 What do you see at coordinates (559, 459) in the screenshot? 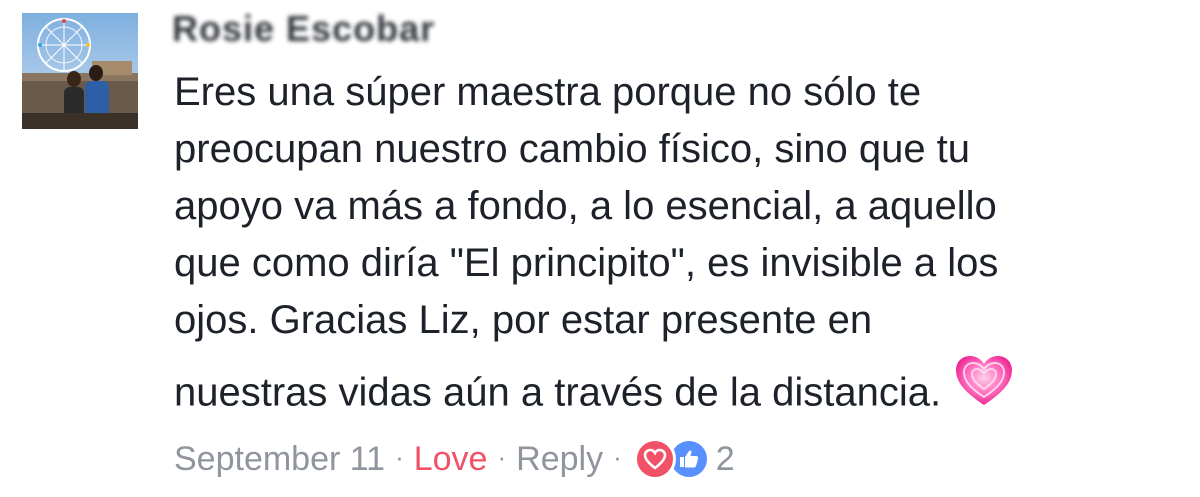
I see `reply-button: Reply` at bounding box center [559, 459].